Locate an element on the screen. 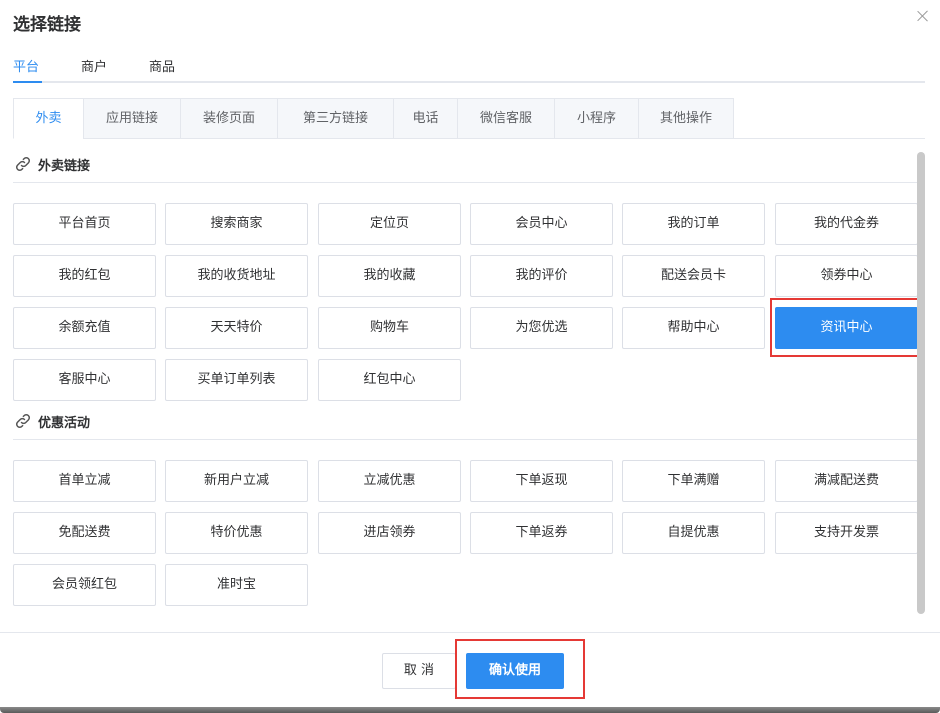 This screenshot has height=713, width=940. promotions-link-button: 立减优惠 is located at coordinates (389, 481).